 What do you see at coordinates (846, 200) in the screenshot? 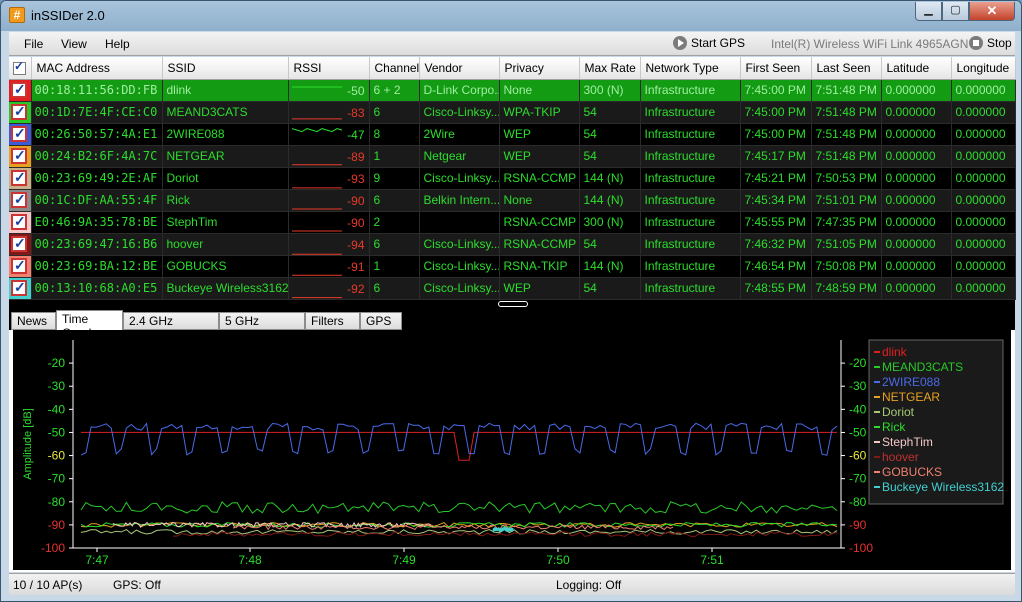
I see `cell-last-seen: 7:51:01 PM` at bounding box center [846, 200].